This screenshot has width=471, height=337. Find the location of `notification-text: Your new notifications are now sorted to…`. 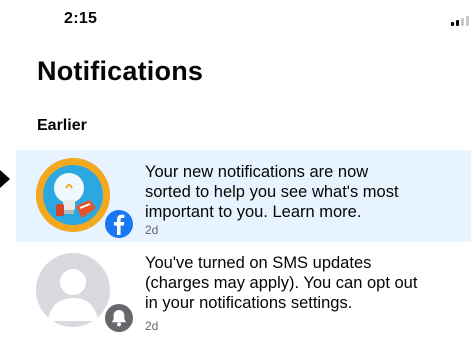

notification-text: Your new notifications are now sorted to… is located at coordinates (272, 192).